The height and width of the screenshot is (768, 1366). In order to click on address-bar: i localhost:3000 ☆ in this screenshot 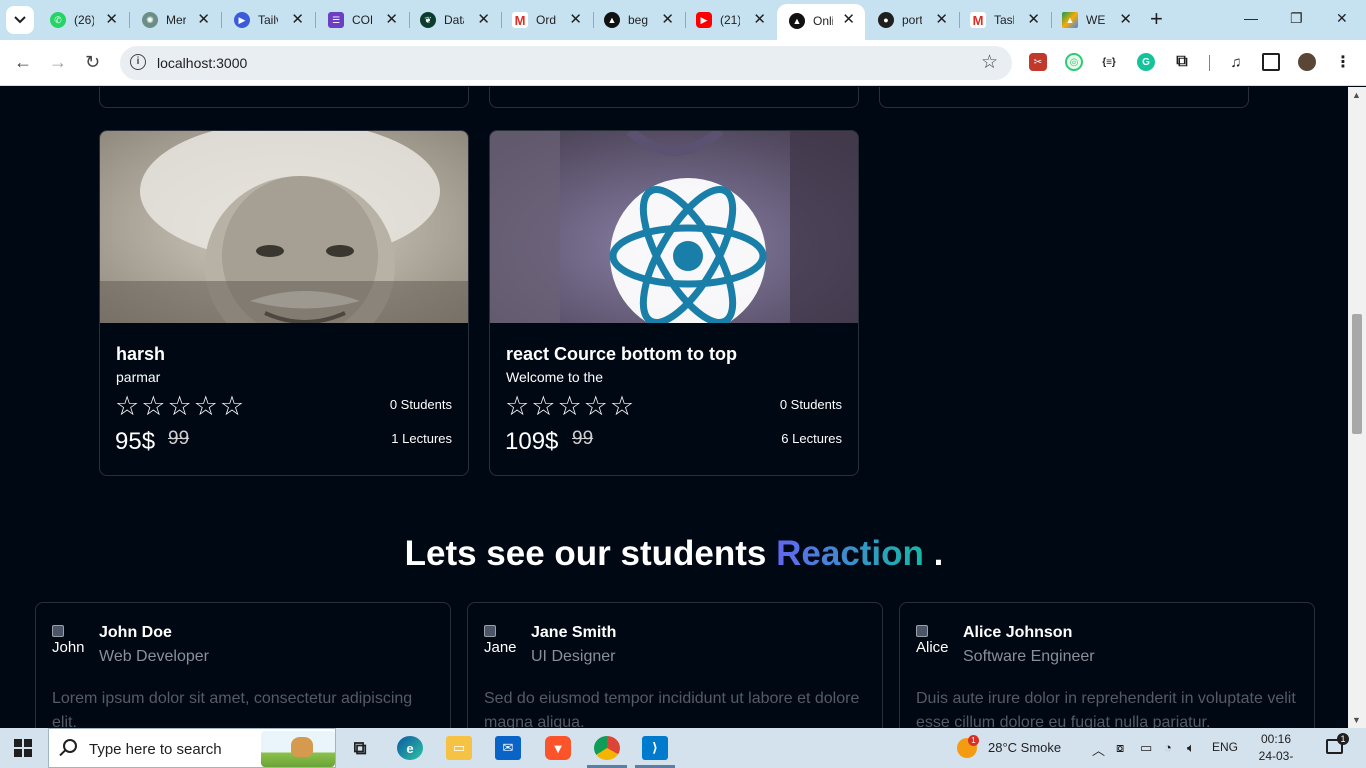, I will do `click(566, 63)`.